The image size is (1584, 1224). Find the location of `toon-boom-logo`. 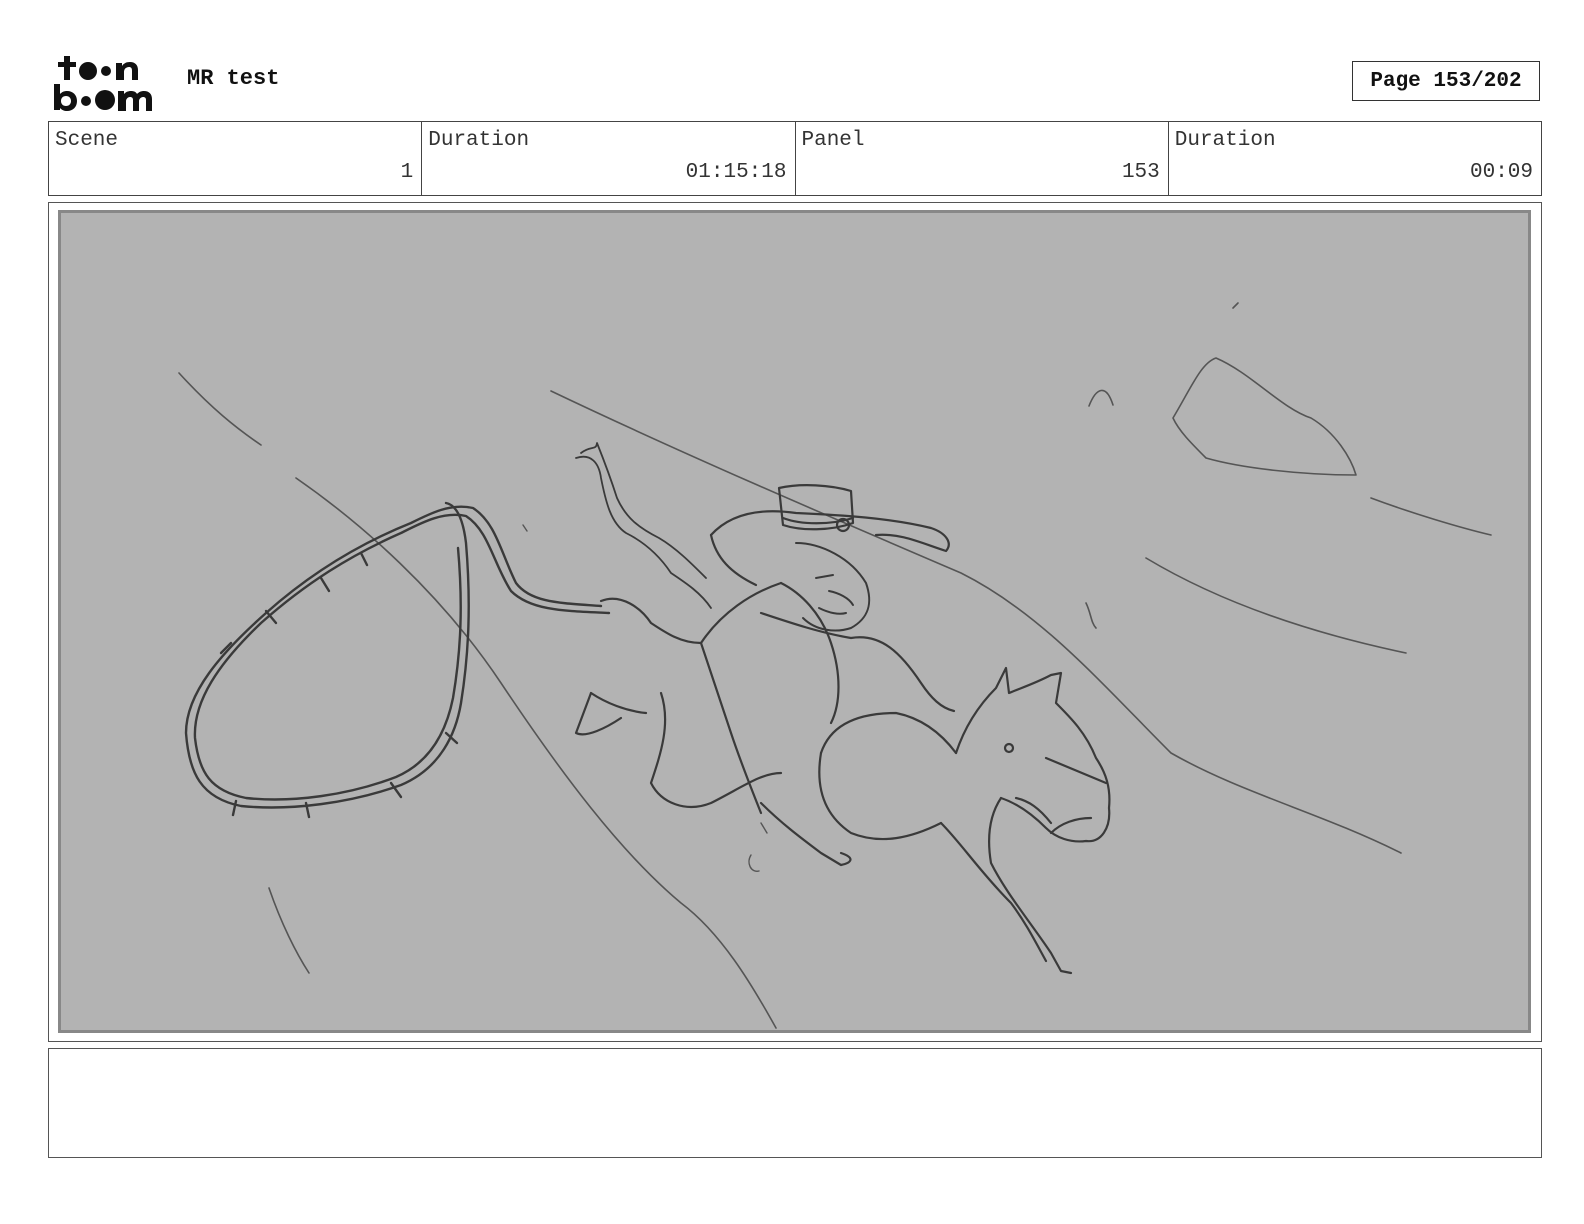

toon-boom-logo is located at coordinates (108, 82).